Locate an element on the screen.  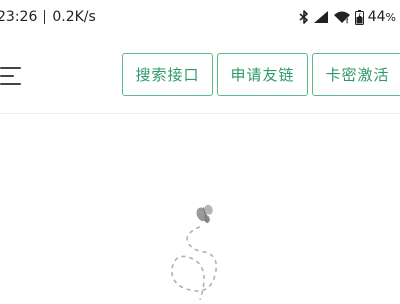
loading-animation is located at coordinates (205, 250).